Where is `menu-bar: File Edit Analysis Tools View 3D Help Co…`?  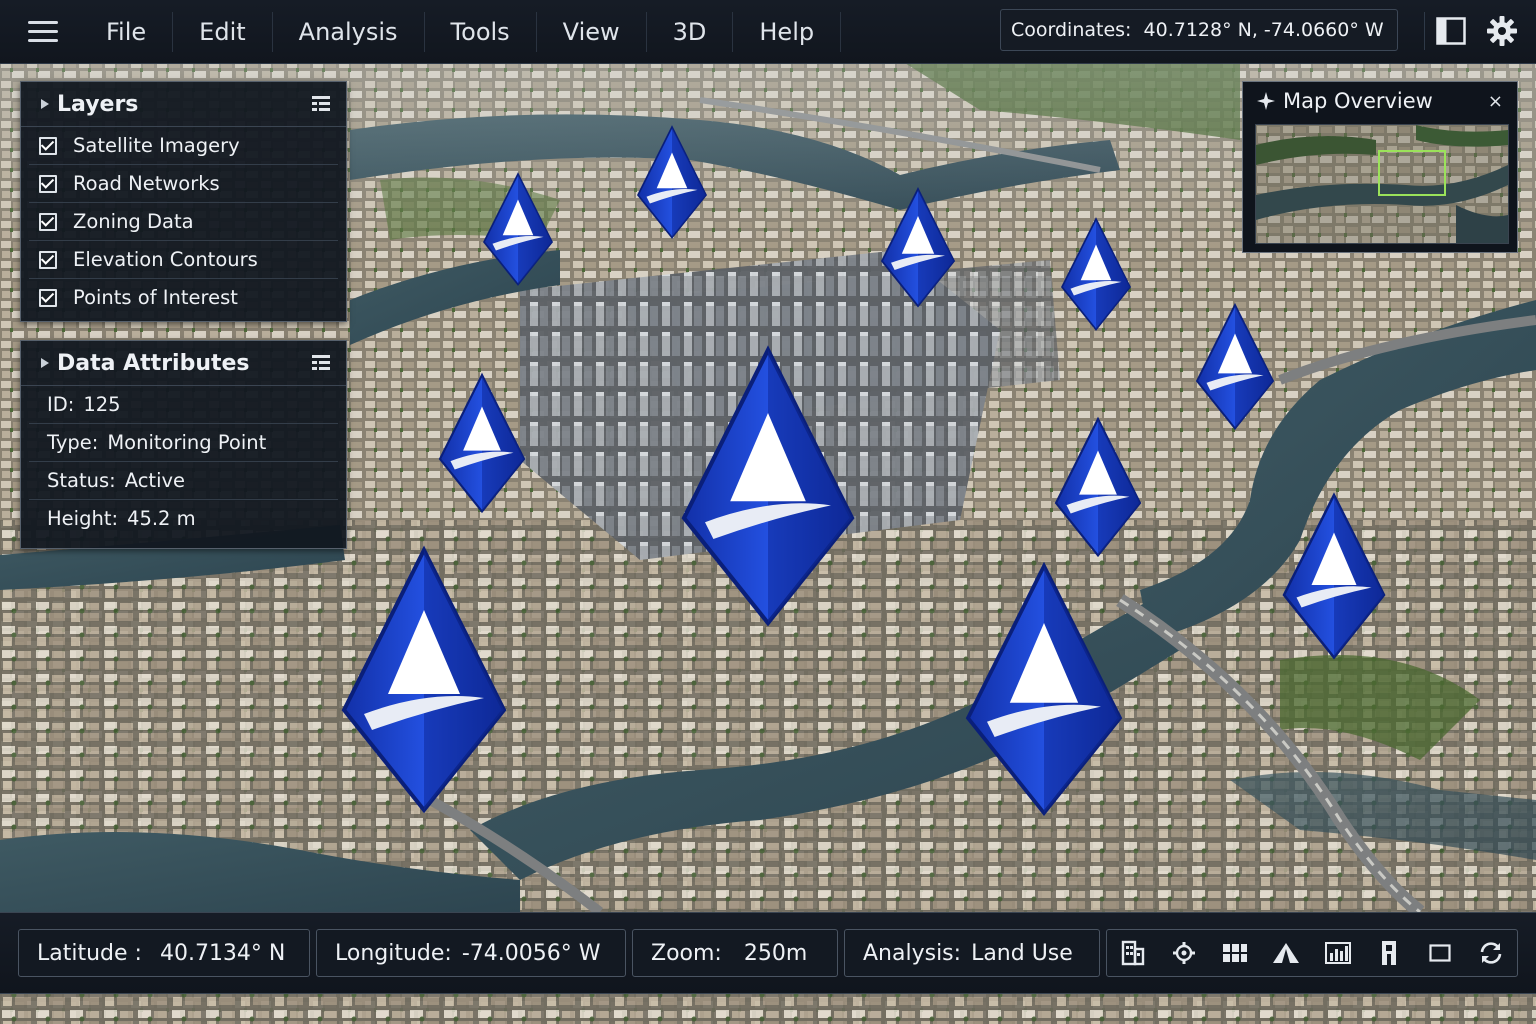
menu-bar: File Edit Analysis Tools View 3D Help Co… is located at coordinates (768, 32).